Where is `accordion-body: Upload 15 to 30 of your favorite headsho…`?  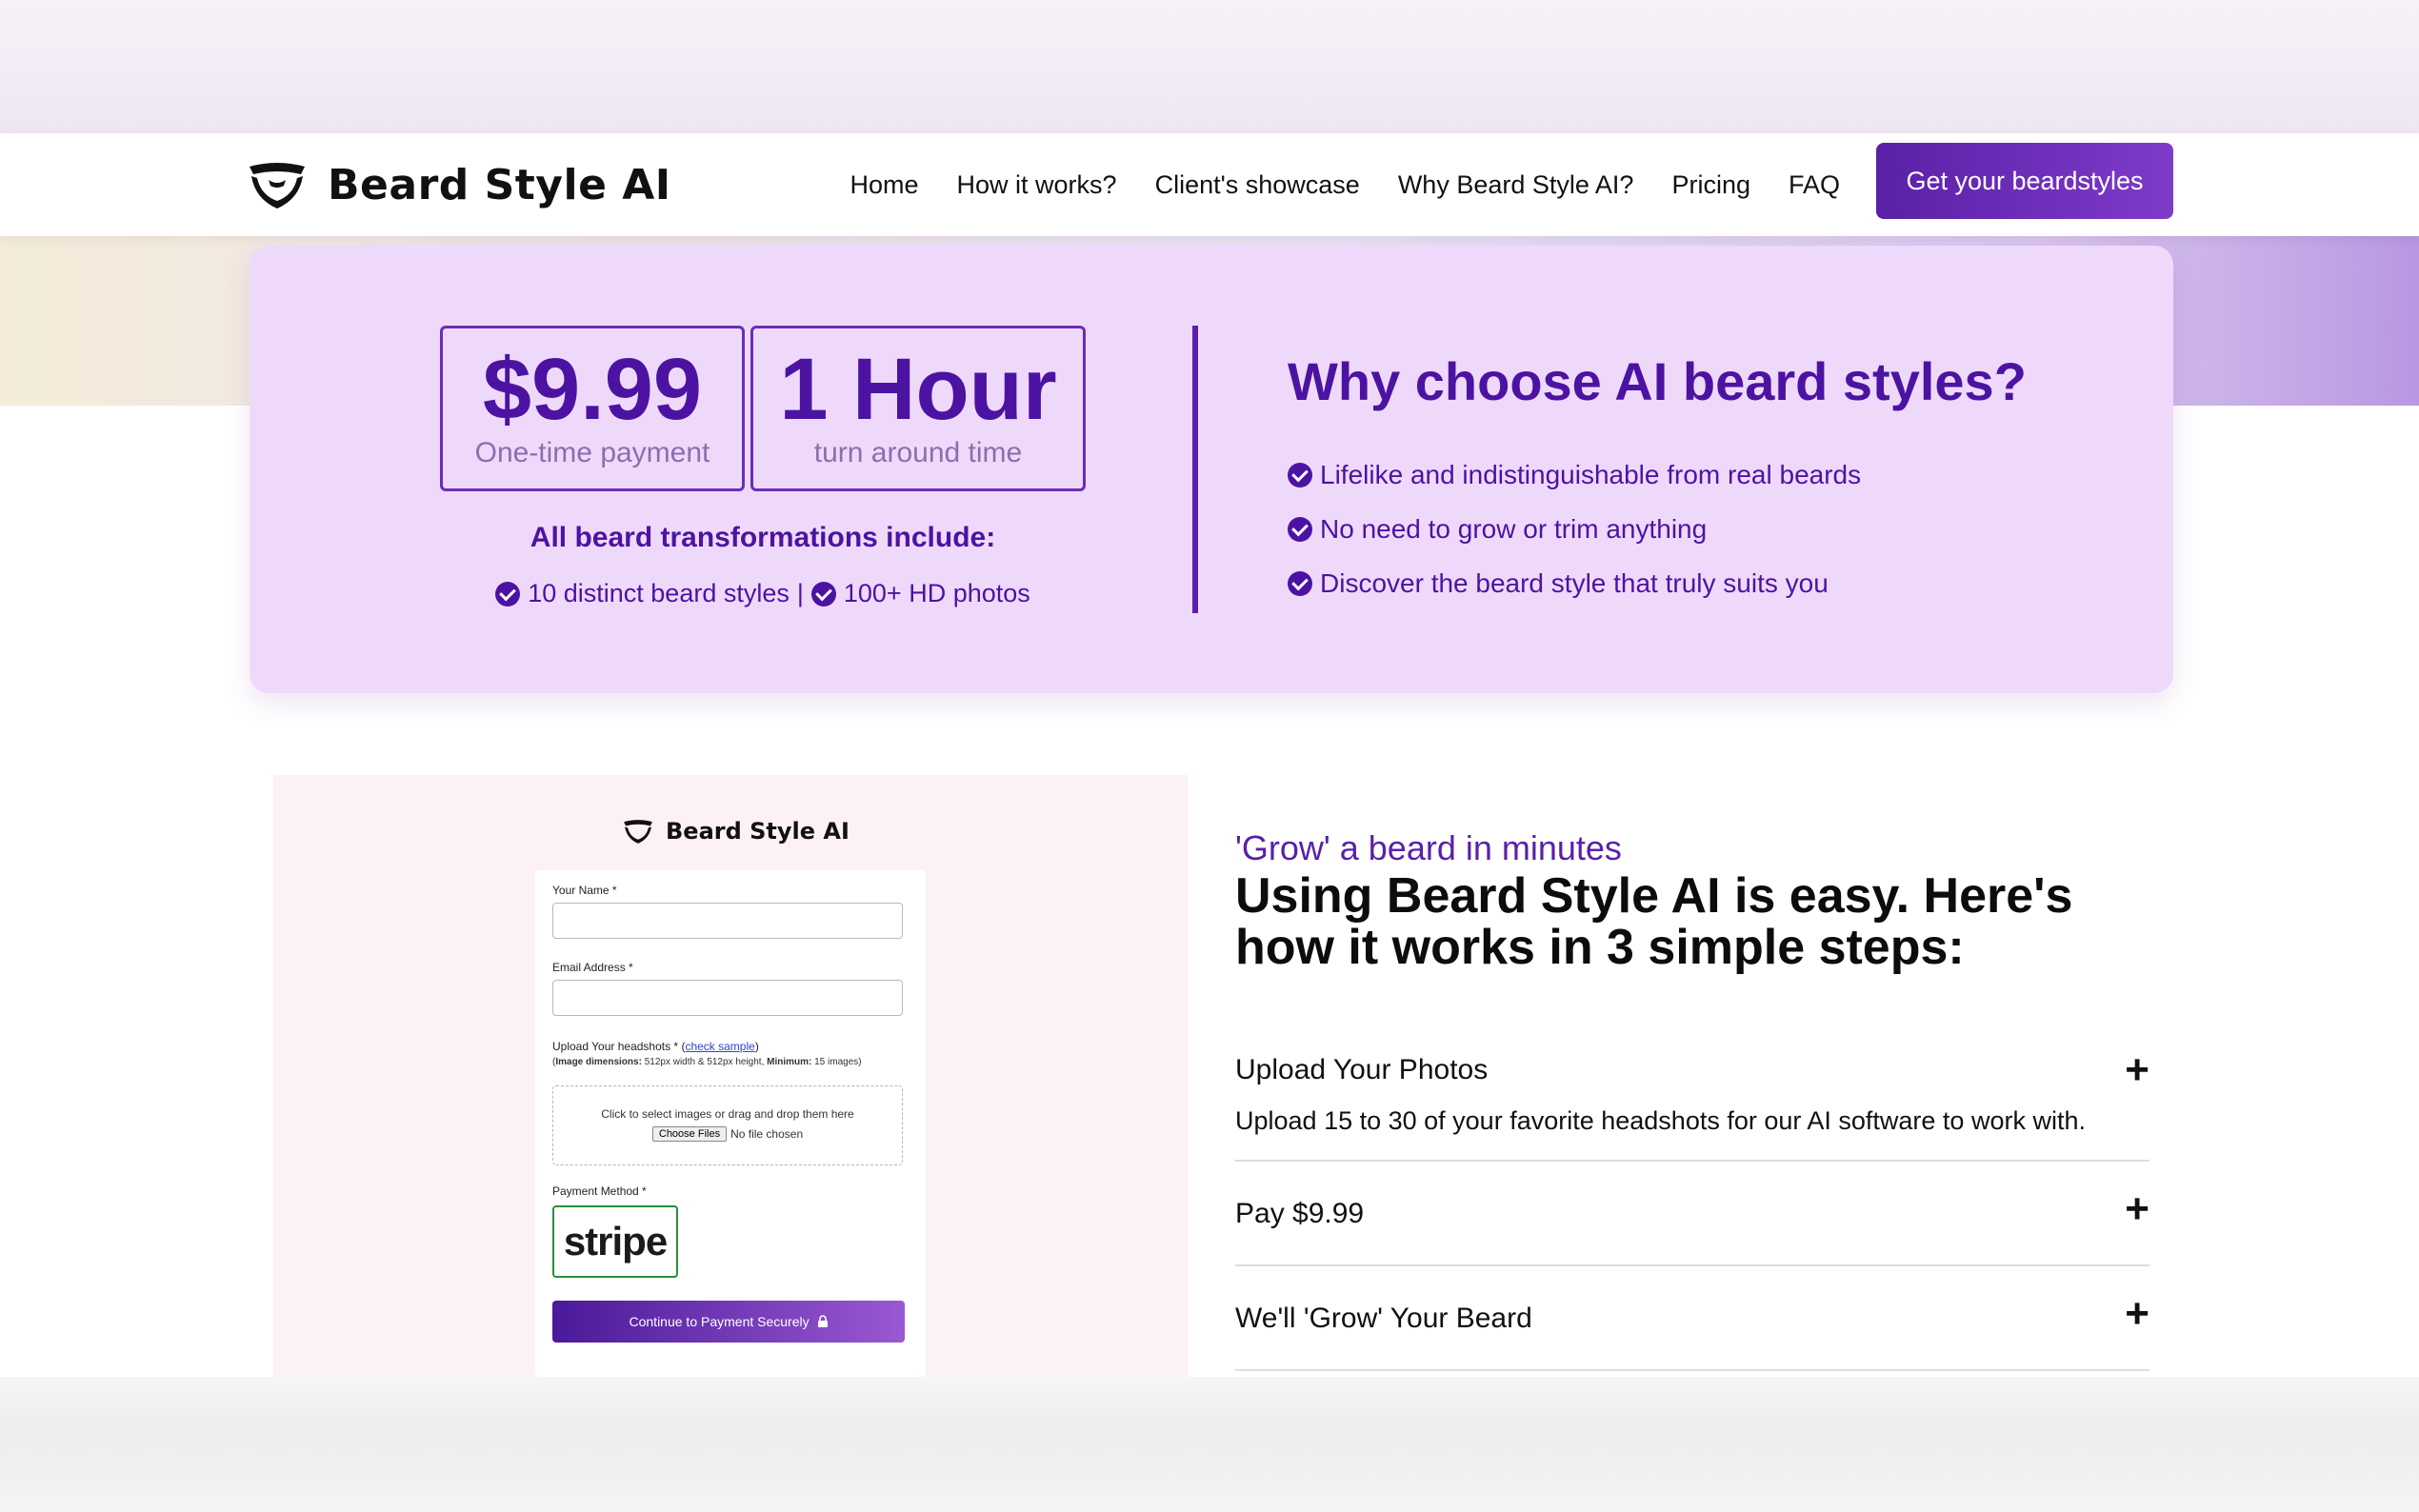 accordion-body: Upload 15 to 30 of your favorite headsho… is located at coordinates (1660, 1120).